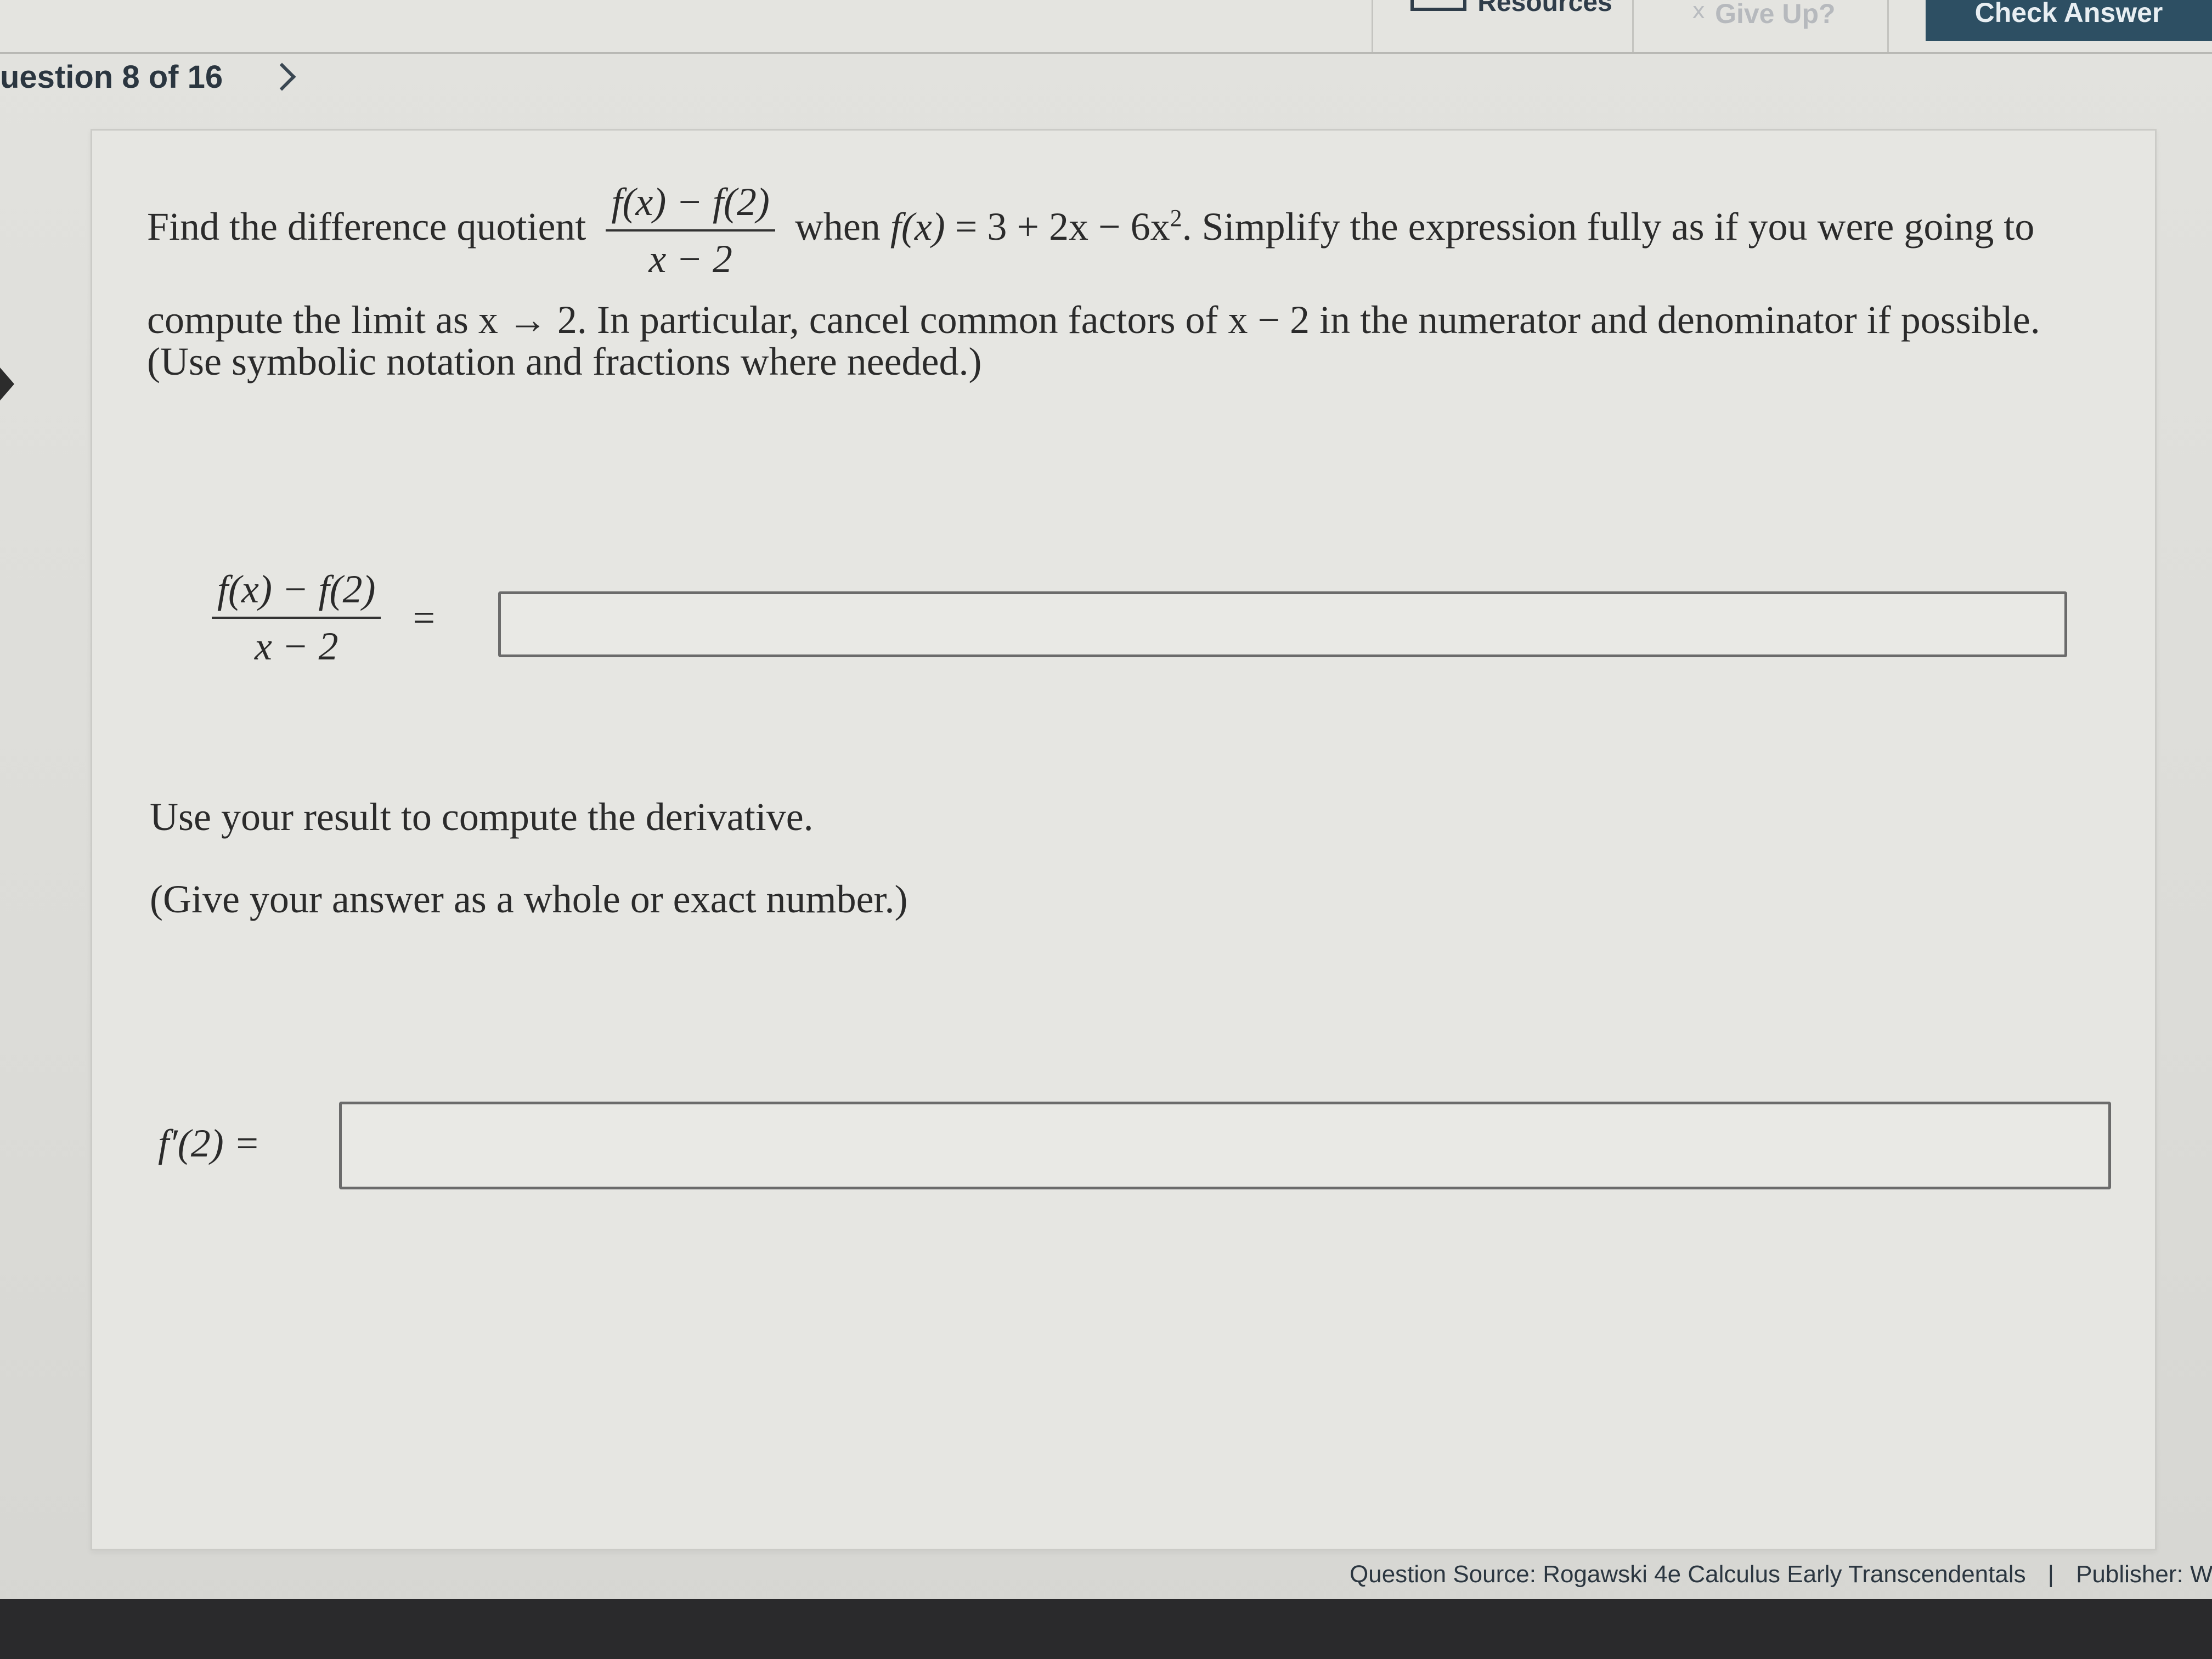  Describe the element at coordinates (1775, 14) in the screenshot. I see `give-up-label: Give Up?` at that location.